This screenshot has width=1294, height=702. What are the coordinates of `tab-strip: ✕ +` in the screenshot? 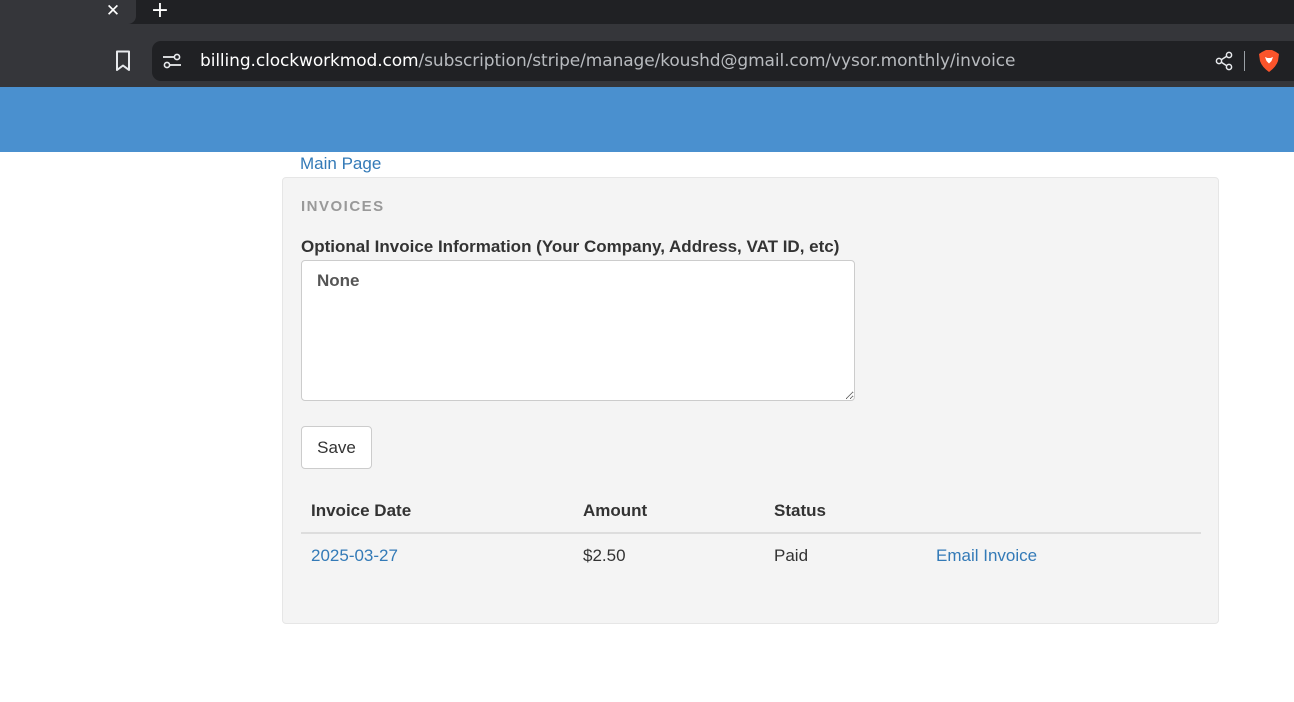 It's located at (647, 12).